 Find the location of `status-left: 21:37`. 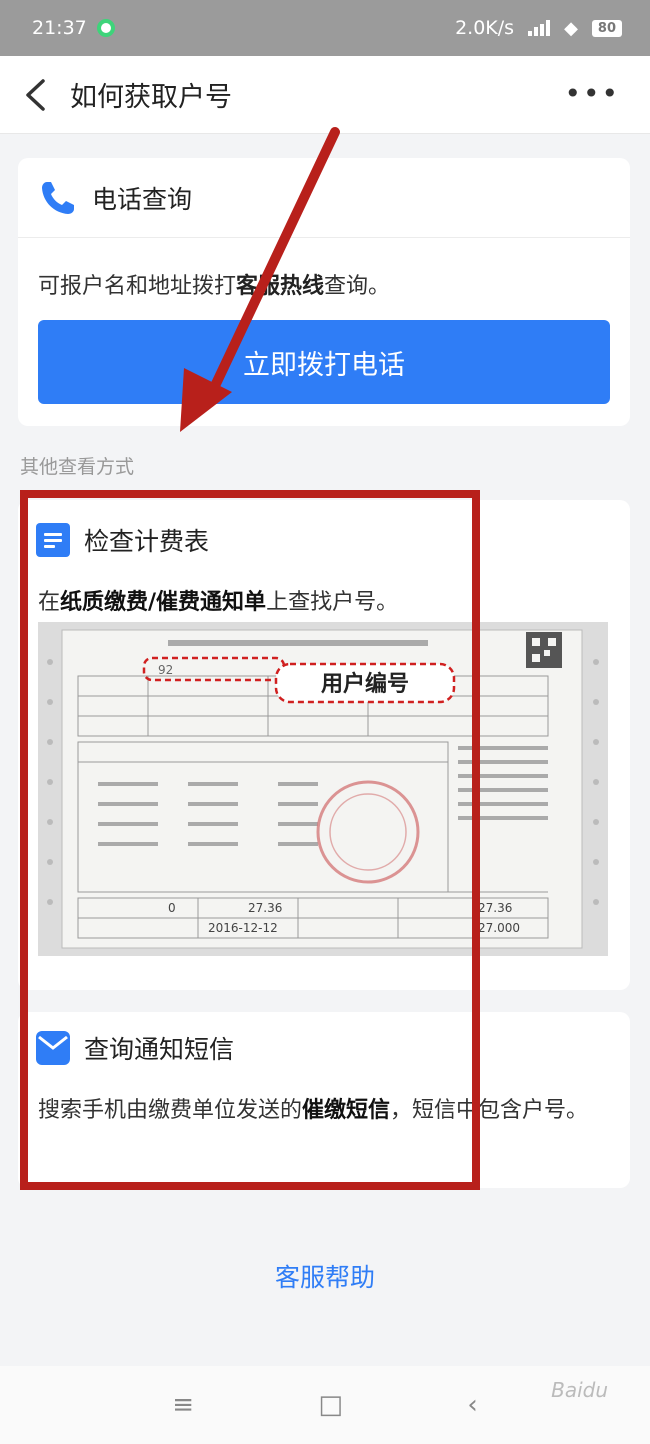

status-left: 21:37 is located at coordinates (73, 28).